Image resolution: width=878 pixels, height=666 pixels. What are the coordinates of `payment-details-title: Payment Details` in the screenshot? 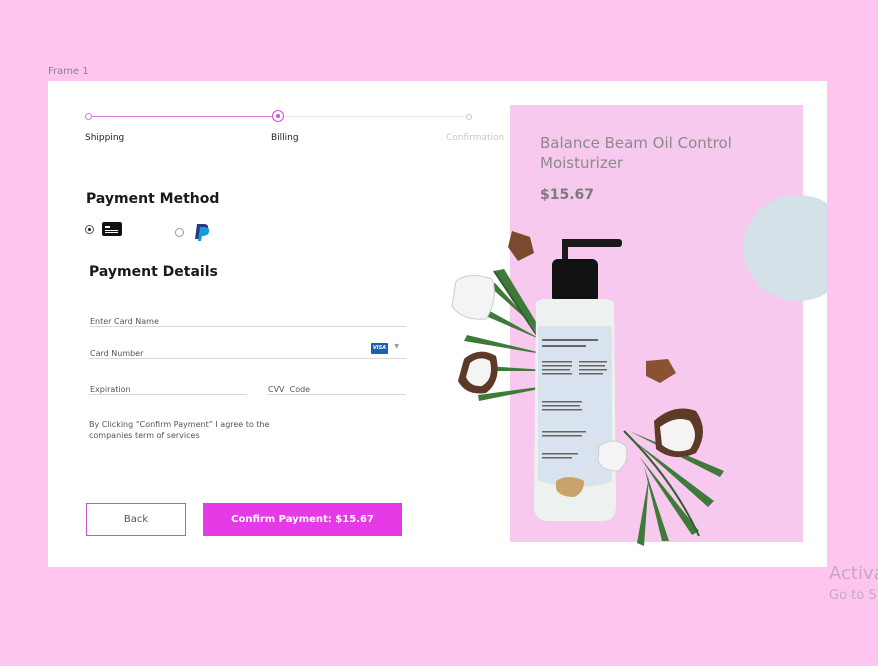 It's located at (153, 272).